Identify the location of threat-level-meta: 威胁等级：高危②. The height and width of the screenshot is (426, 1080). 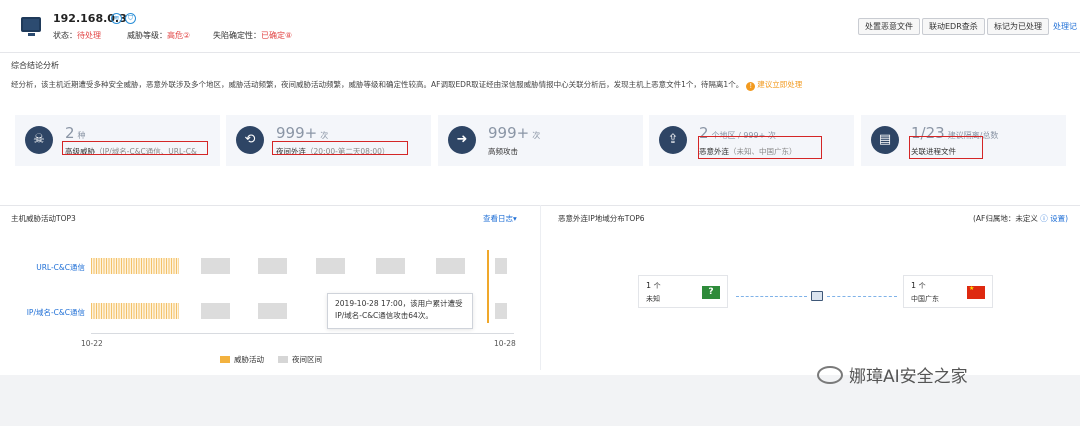
(159, 35).